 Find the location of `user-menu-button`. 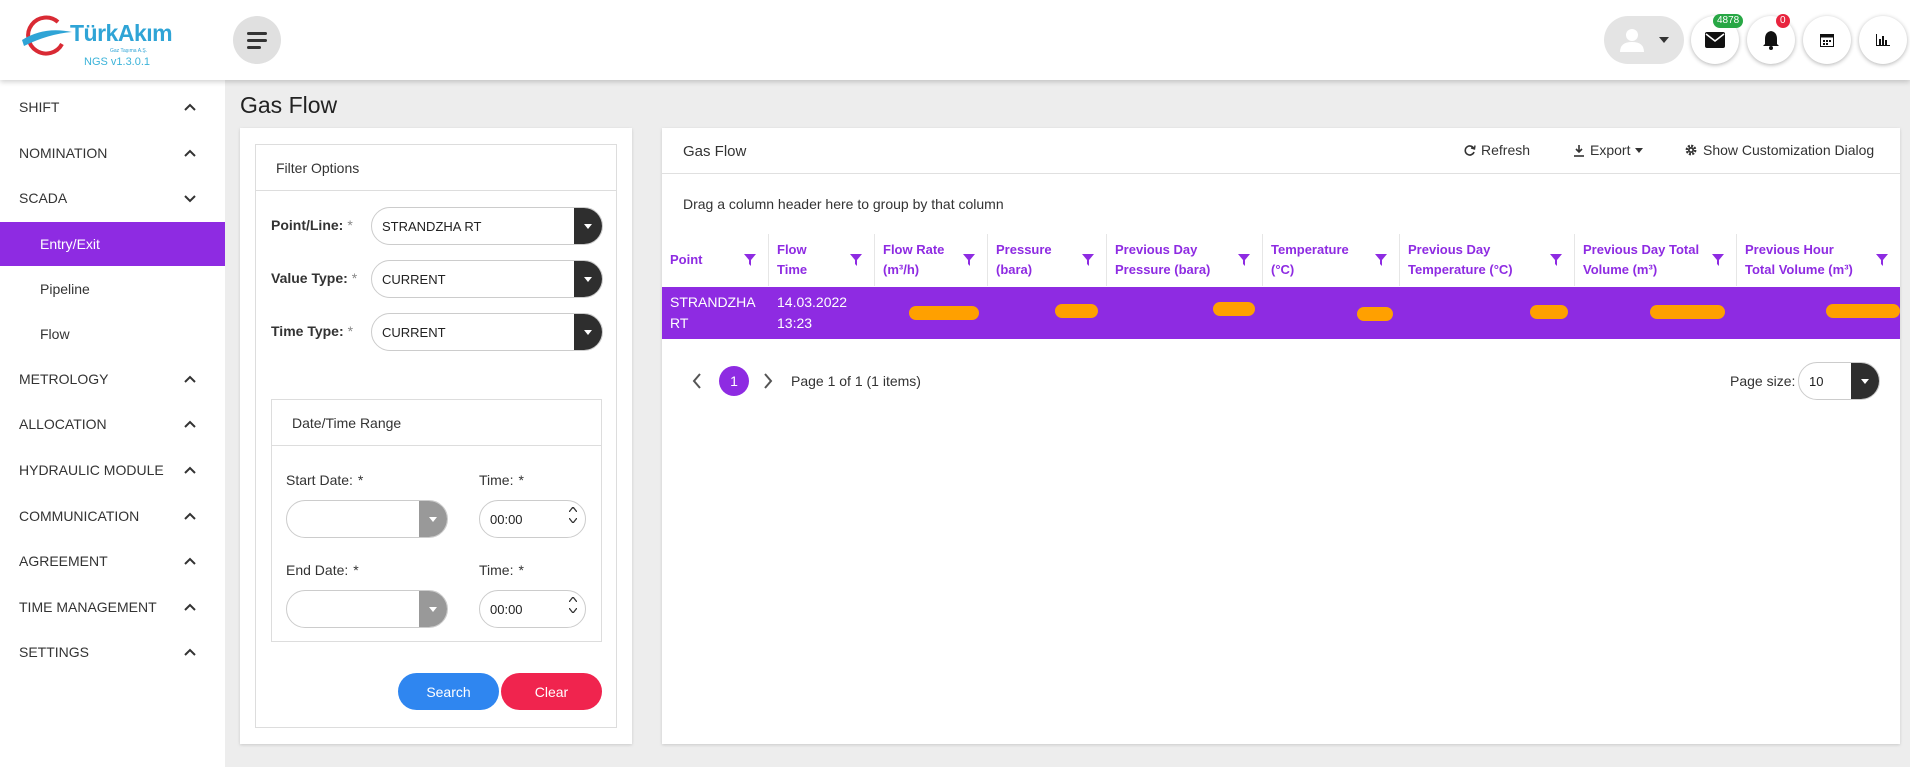

user-menu-button is located at coordinates (1644, 40).